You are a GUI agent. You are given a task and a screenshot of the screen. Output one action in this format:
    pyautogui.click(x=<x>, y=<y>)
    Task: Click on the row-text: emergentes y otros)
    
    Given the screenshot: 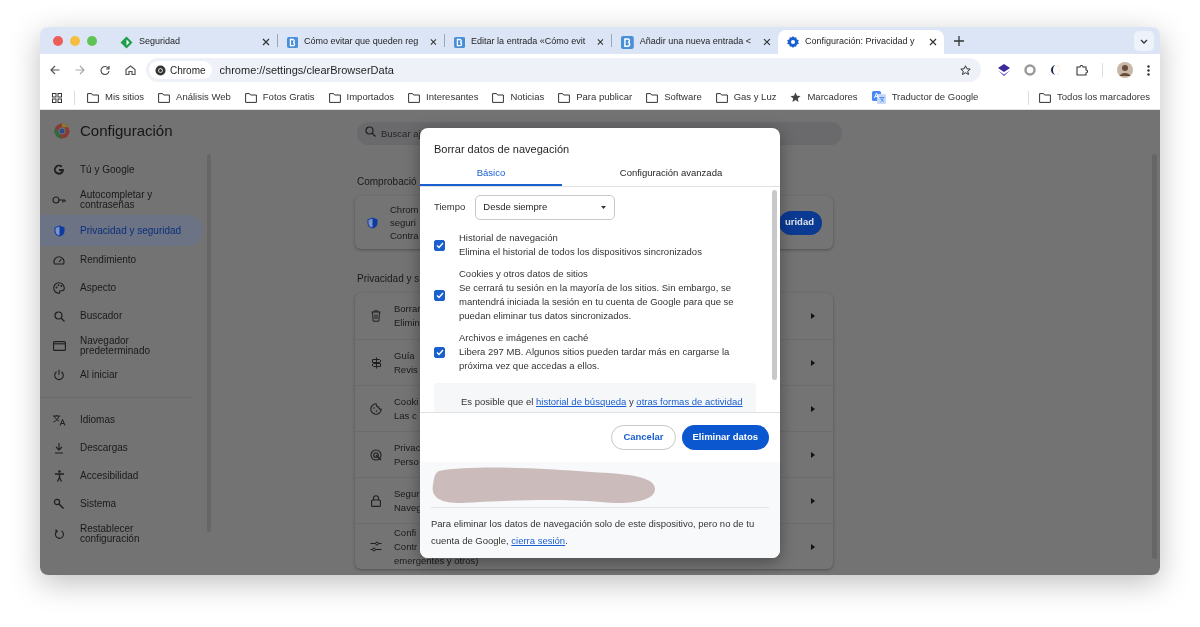 What is the action you would take?
    pyautogui.click(x=436, y=560)
    